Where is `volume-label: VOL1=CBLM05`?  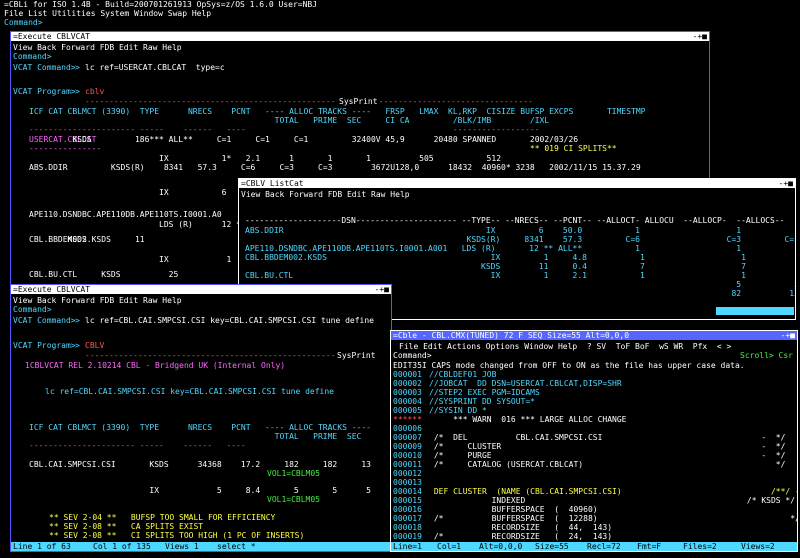
volume-label: VOL1=CBLM05 is located at coordinates (293, 473).